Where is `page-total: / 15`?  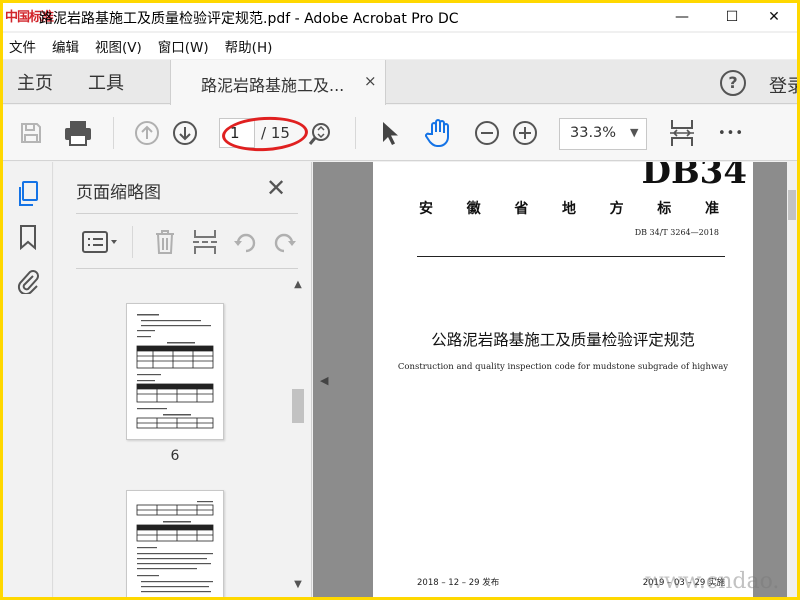
page-total: / 15 is located at coordinates (275, 133).